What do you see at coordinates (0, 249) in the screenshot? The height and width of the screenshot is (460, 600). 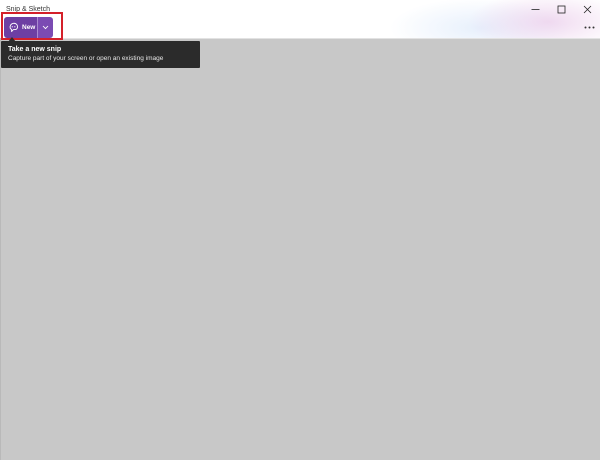 I see `window-left-border` at bounding box center [0, 249].